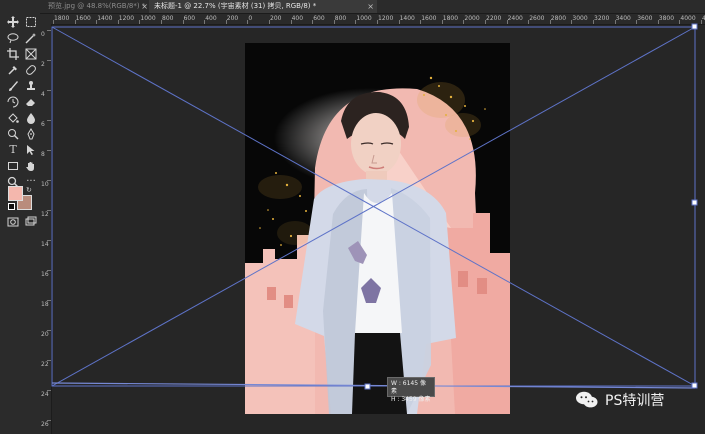 This screenshot has width=705, height=434. What do you see at coordinates (411, 399) in the screenshot?
I see `tooltip-height: H : 3459 像素` at bounding box center [411, 399].